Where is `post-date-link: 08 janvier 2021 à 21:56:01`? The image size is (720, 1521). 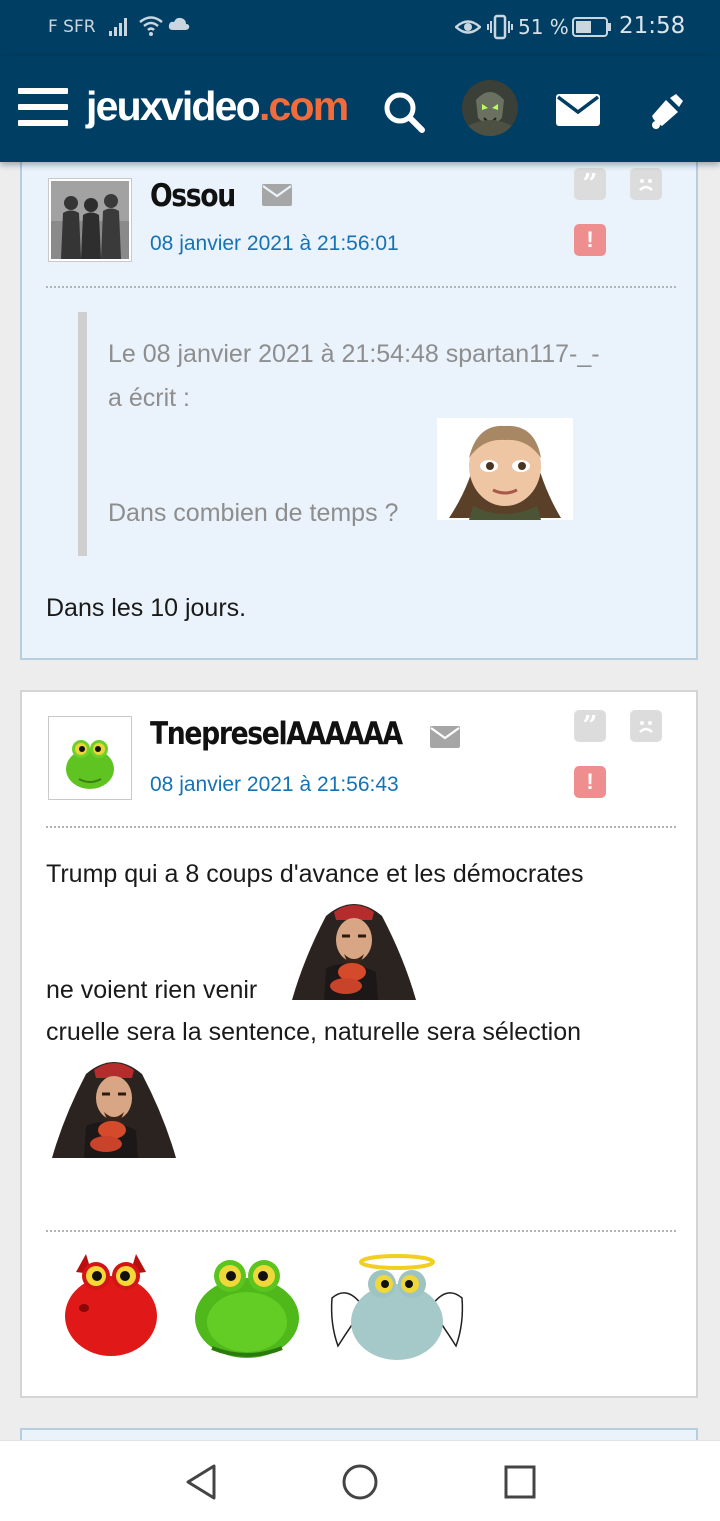
post-date-link: 08 janvier 2021 à 21:56:01 is located at coordinates (274, 244).